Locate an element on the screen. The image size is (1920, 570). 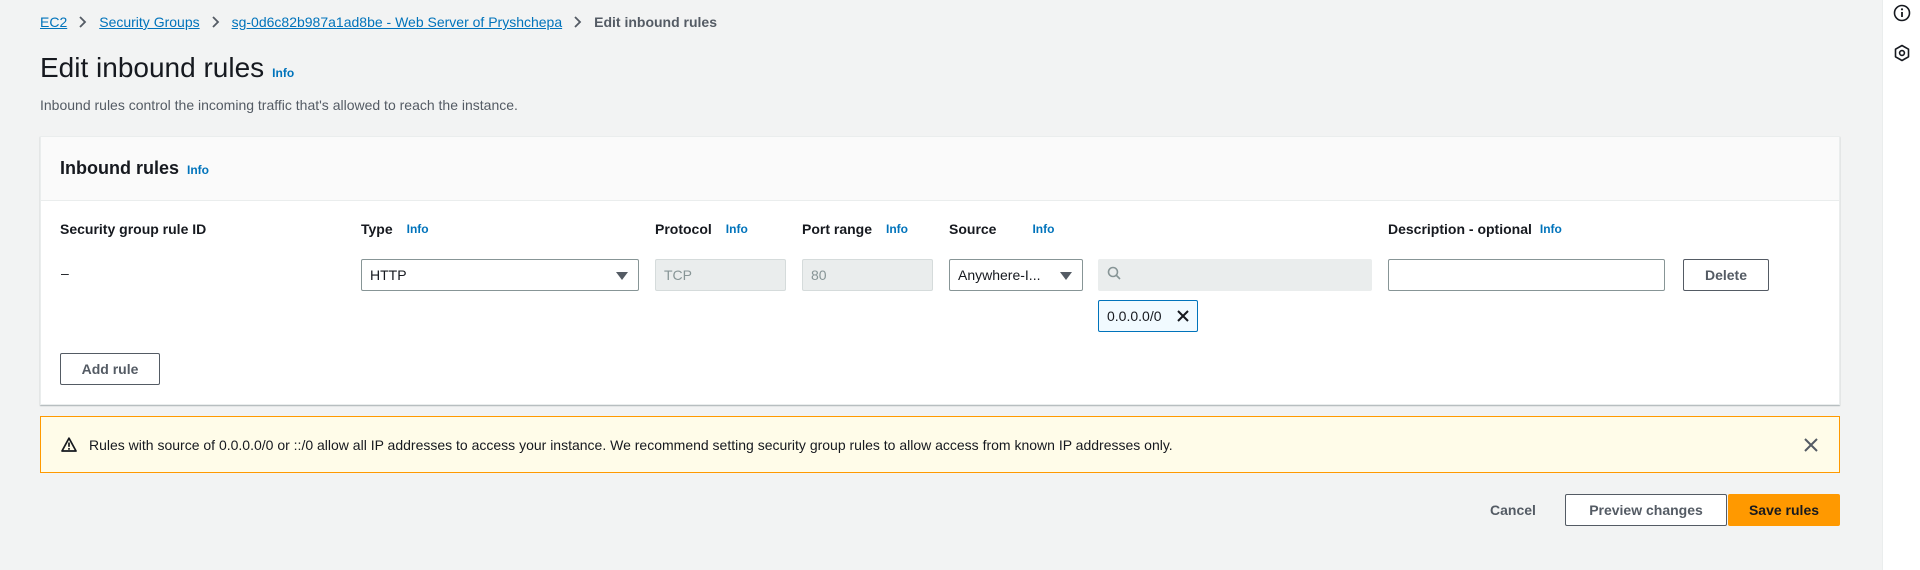
column-label: Type is located at coordinates (377, 229).